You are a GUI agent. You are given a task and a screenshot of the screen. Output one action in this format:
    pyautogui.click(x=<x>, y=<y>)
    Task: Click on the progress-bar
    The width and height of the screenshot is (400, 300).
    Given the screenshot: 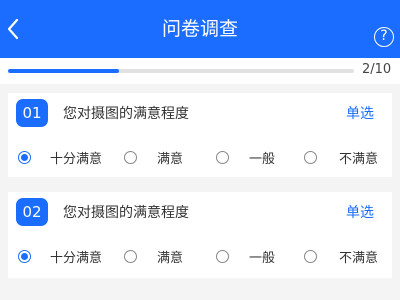 What is the action you would take?
    pyautogui.click(x=181, y=71)
    